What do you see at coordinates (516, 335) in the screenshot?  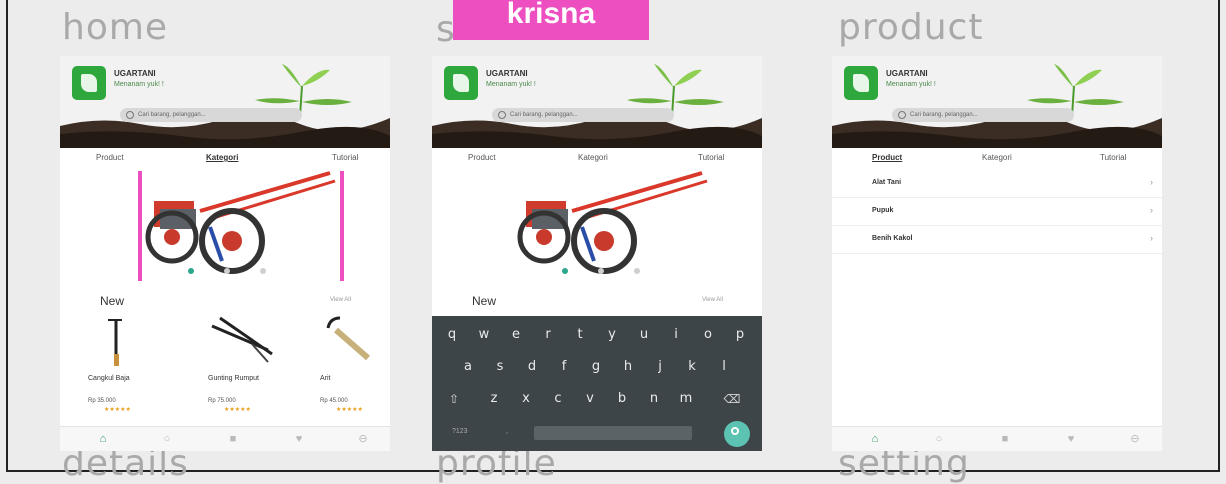 I see `key: e` at bounding box center [516, 335].